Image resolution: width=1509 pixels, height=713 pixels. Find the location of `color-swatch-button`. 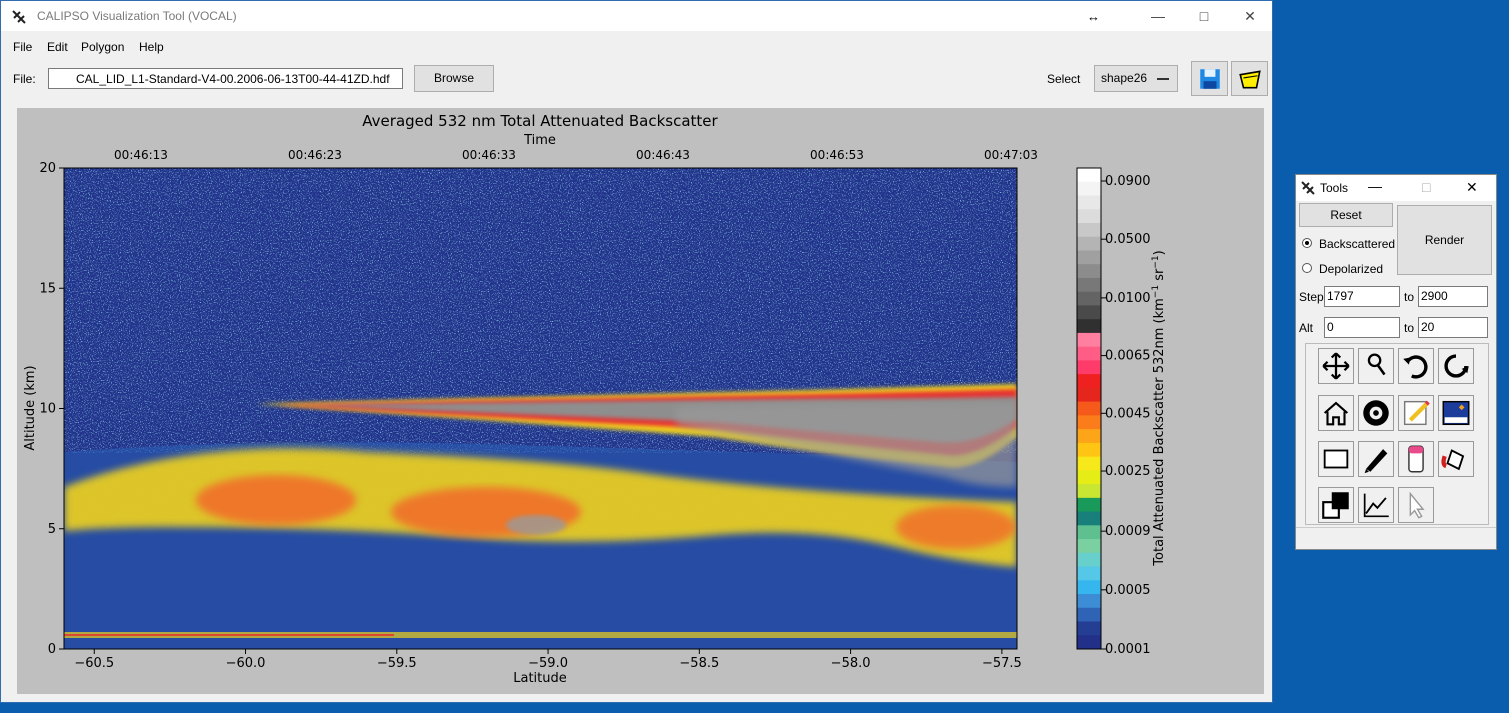

color-swatch-button is located at coordinates (1336, 505).